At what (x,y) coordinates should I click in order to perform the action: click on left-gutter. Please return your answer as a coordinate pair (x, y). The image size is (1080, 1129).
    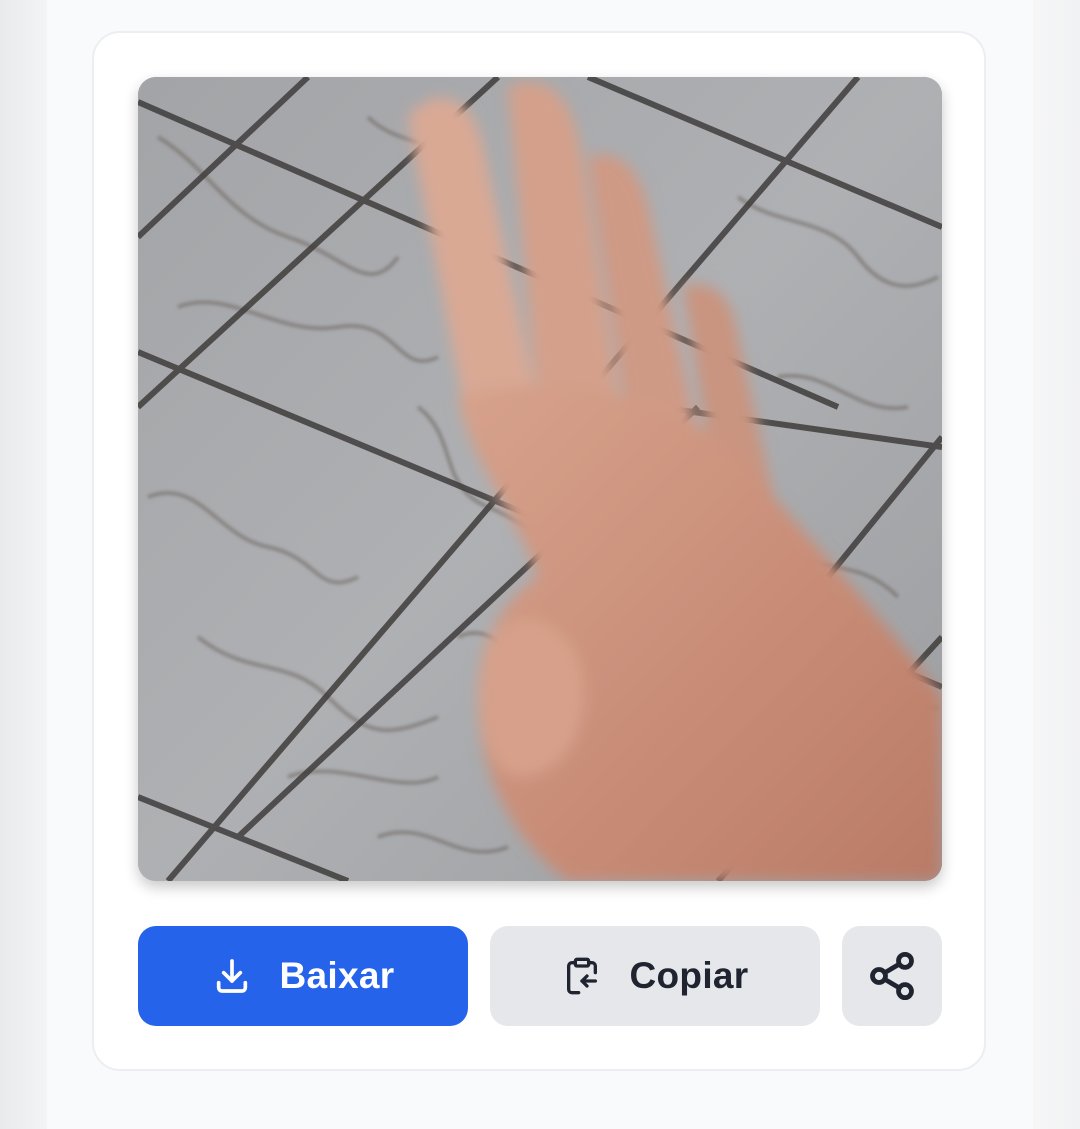
    Looking at the image, I should click on (23, 564).